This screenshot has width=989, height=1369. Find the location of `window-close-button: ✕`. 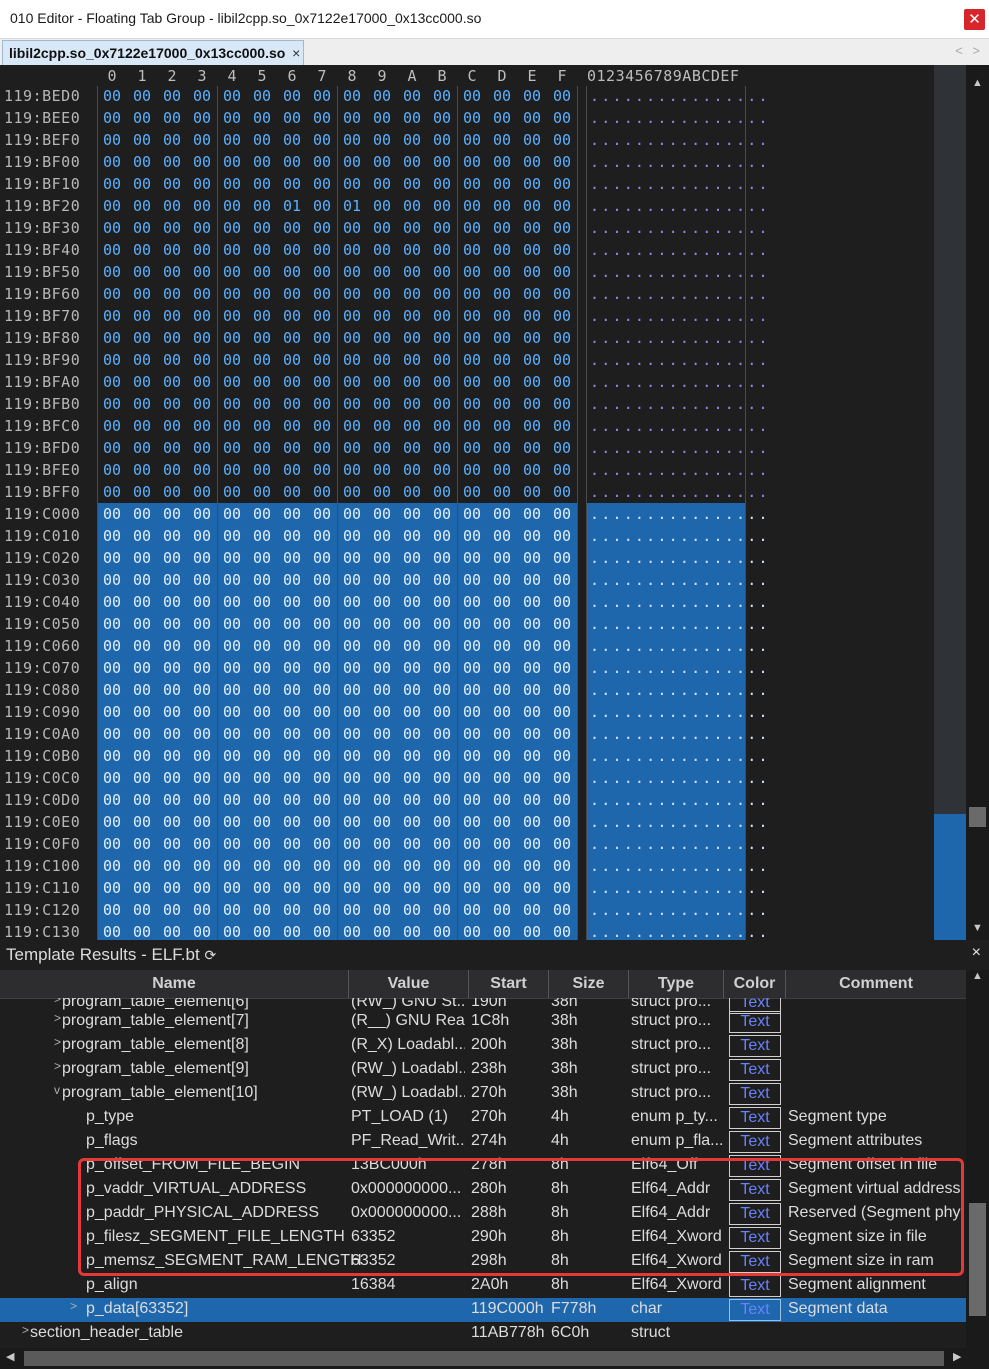

window-close-button: ✕ is located at coordinates (974, 19).